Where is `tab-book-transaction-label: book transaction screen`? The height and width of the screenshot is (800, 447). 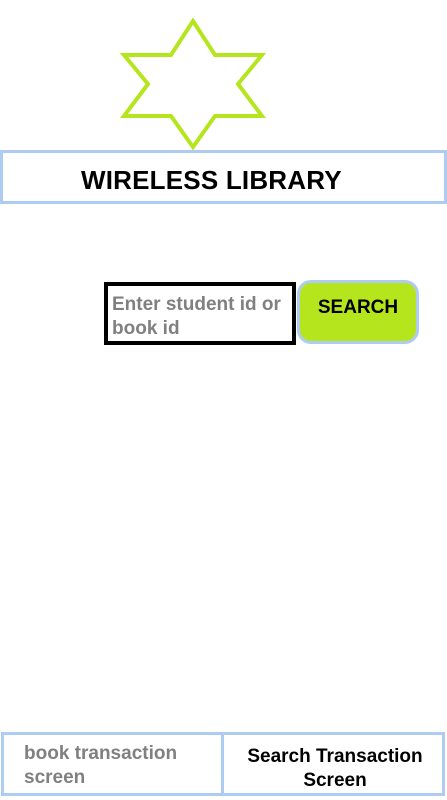 tab-book-transaction-label: book transaction screen is located at coordinates (101, 765).